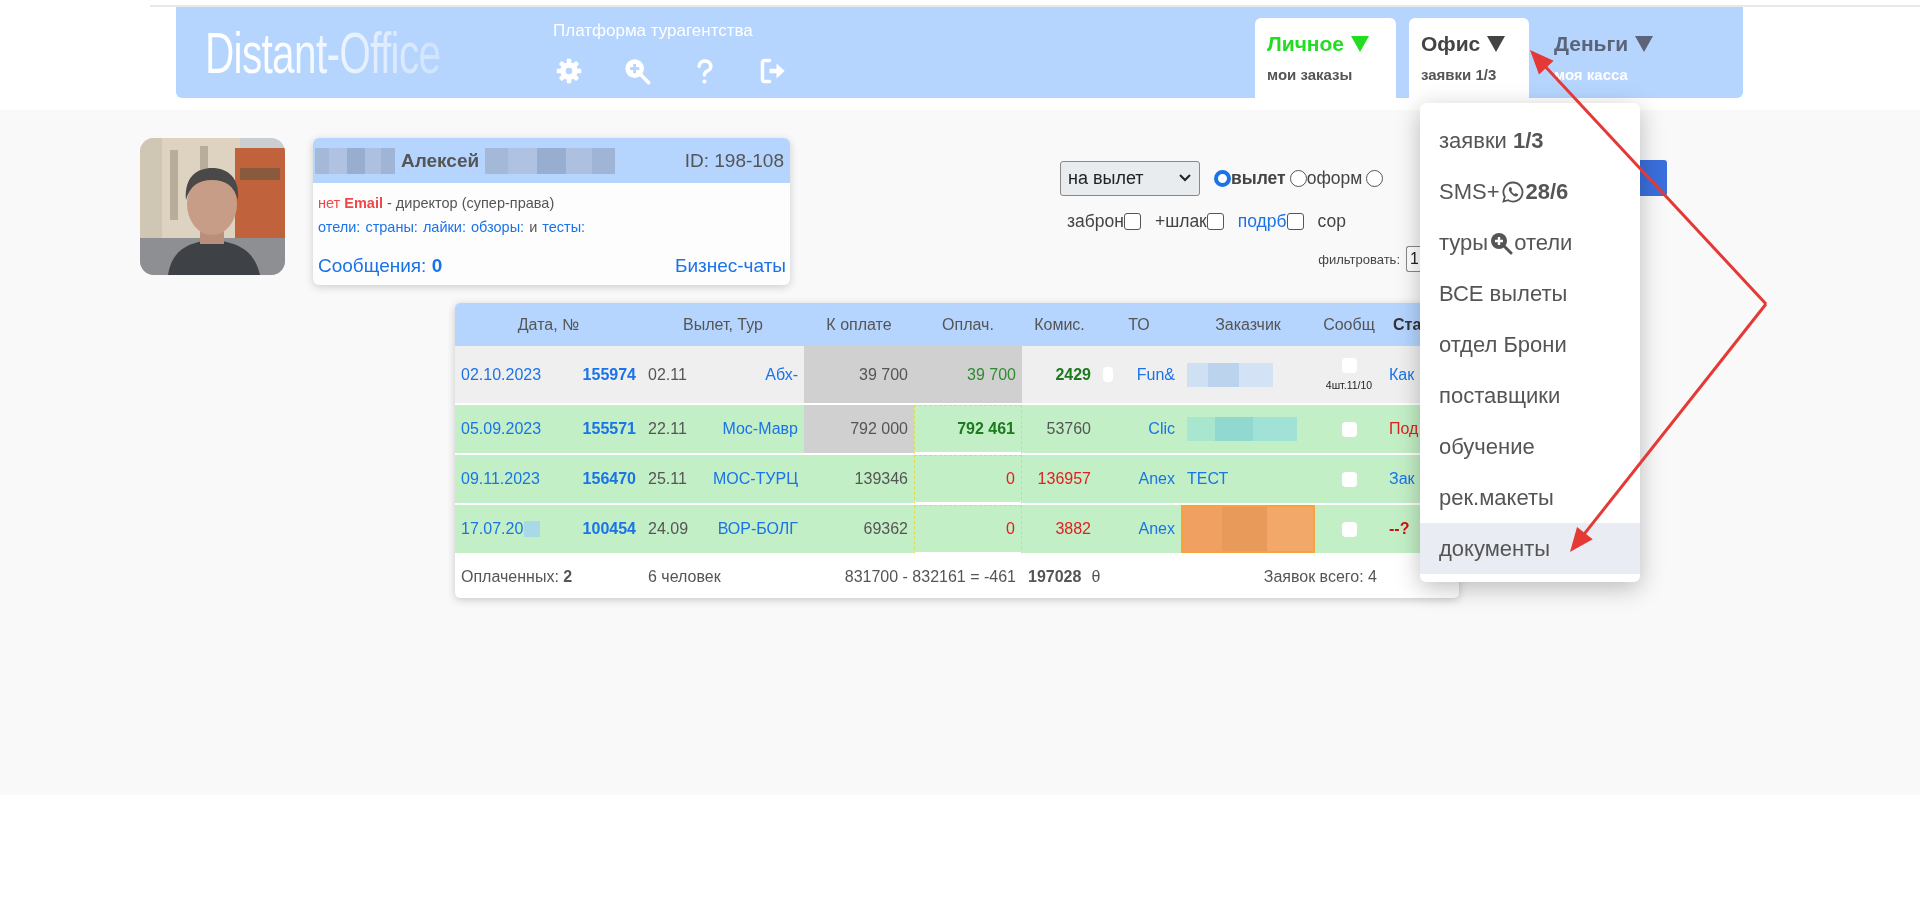  I want to click on table-cell: 69362, so click(859, 530).